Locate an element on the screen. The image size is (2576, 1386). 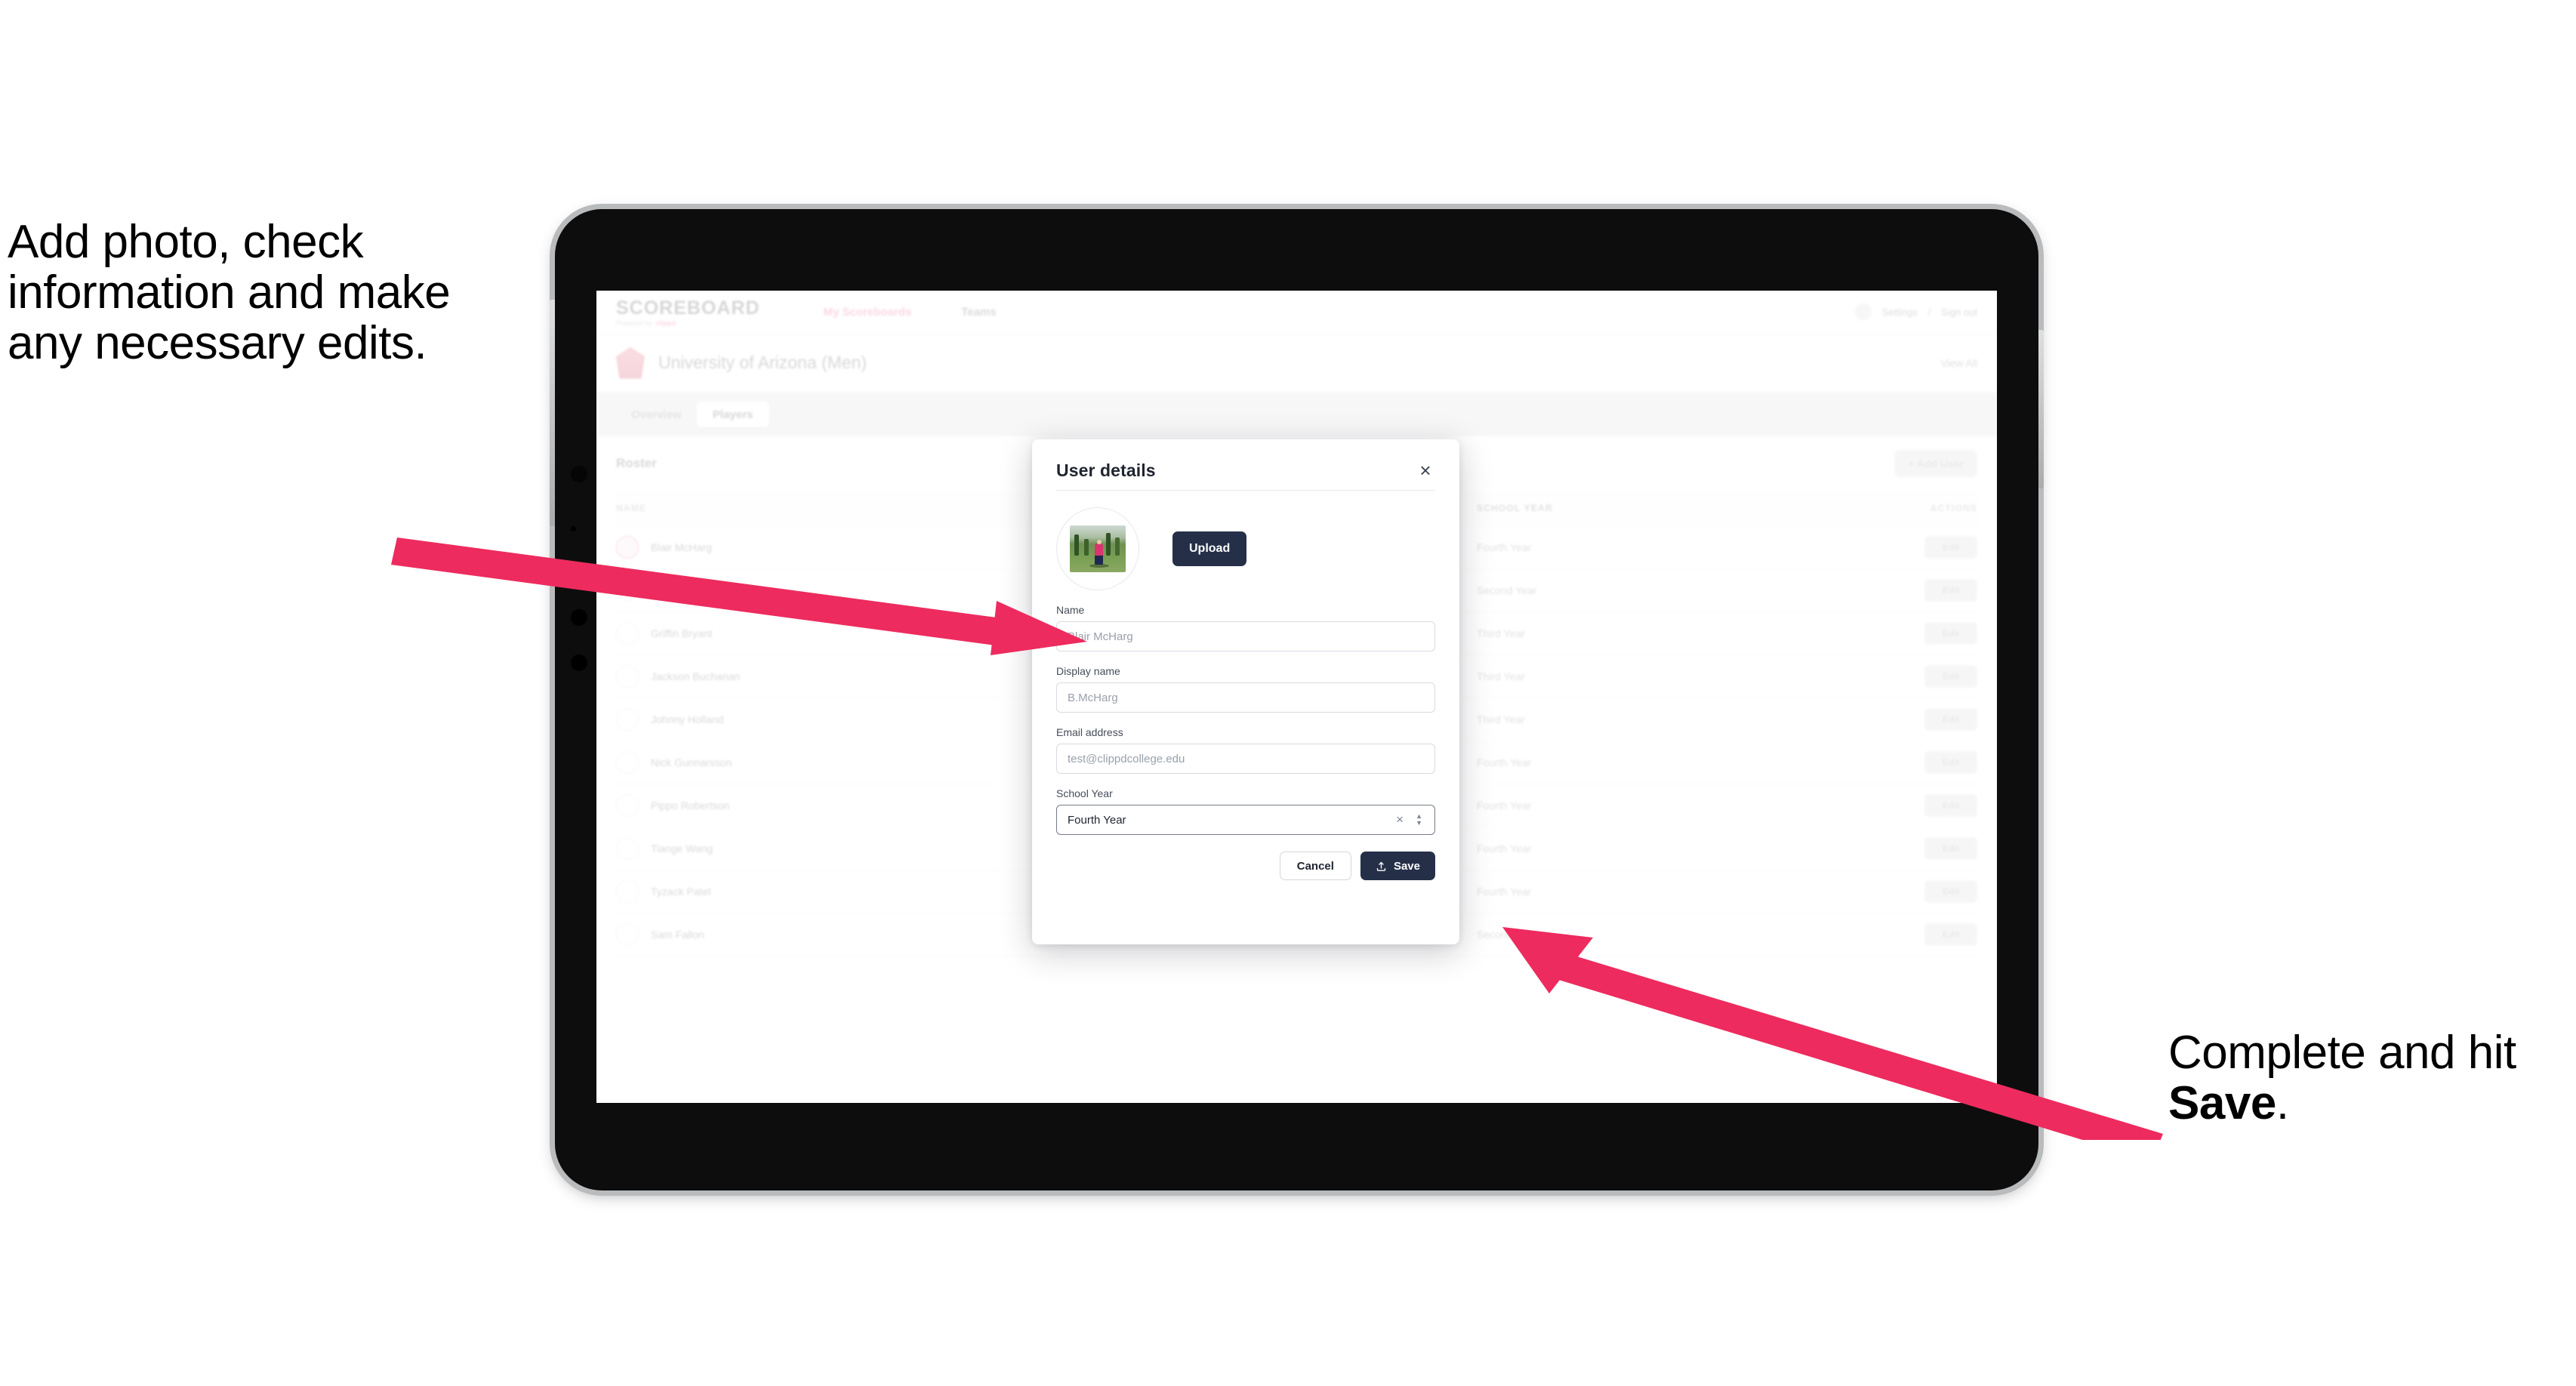
tab-players: Players is located at coordinates (732, 414).